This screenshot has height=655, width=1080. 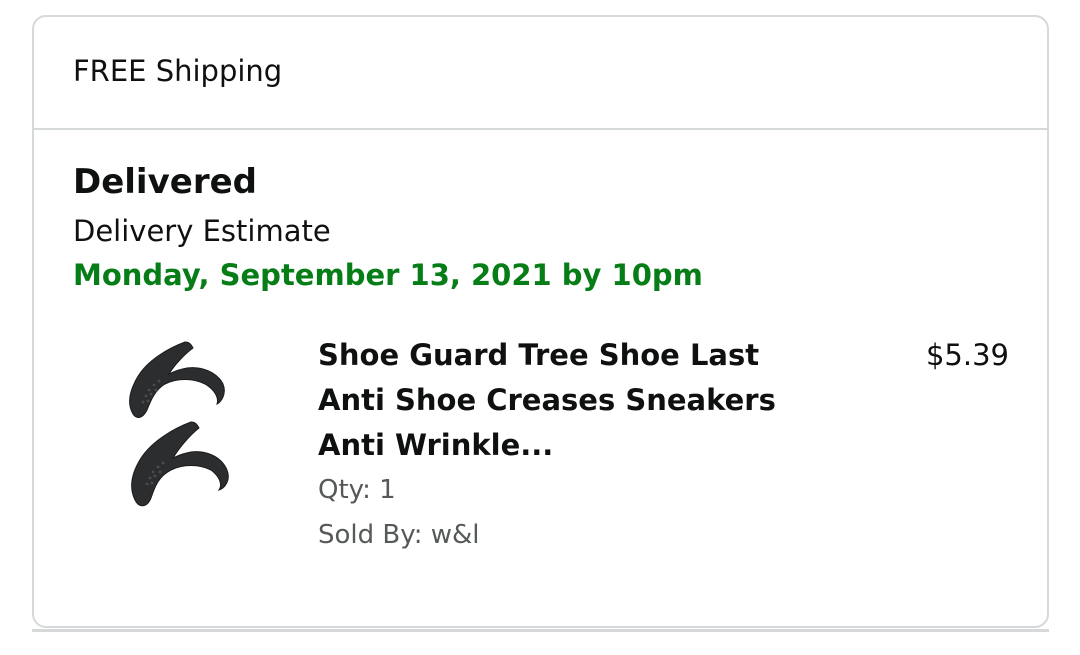 I want to click on delivery-estimate-date: Monday, September 13, 2021 by 10pm, so click(x=388, y=275).